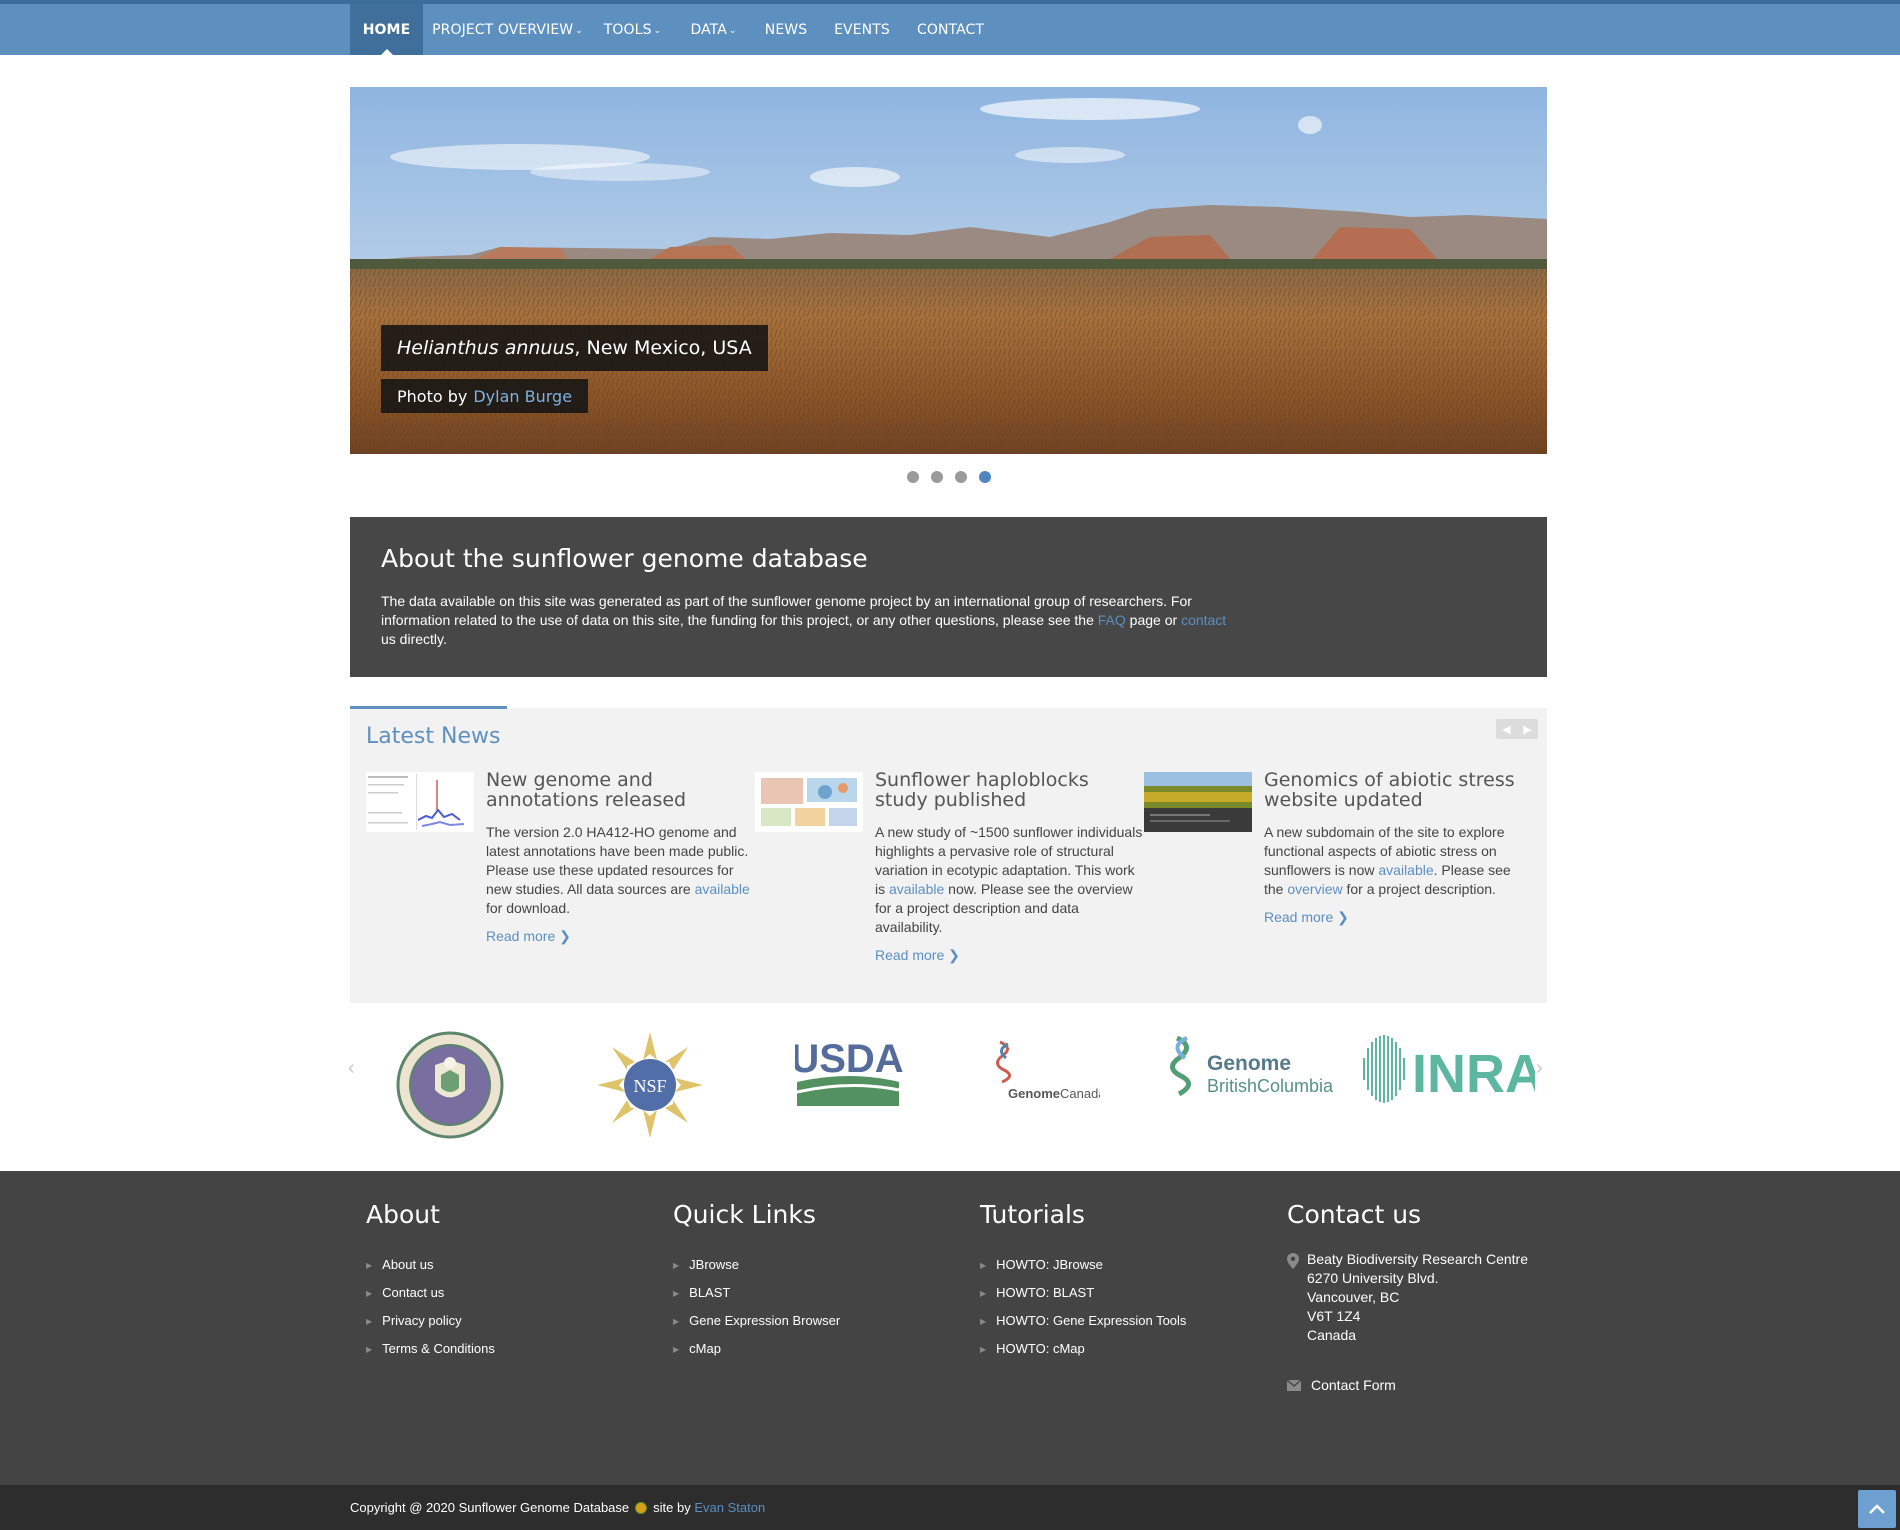  I want to click on footer-about-title: About, so click(403, 1214).